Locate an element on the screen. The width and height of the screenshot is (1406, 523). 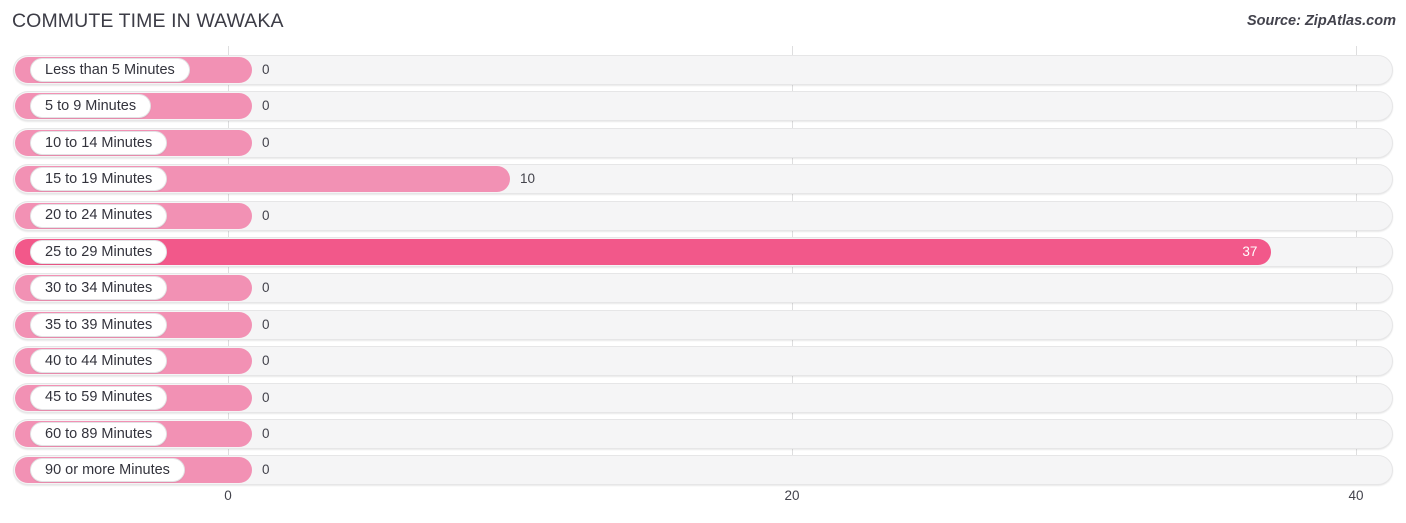
category-label-pill: 90 or more Minutes is located at coordinates (107, 470).